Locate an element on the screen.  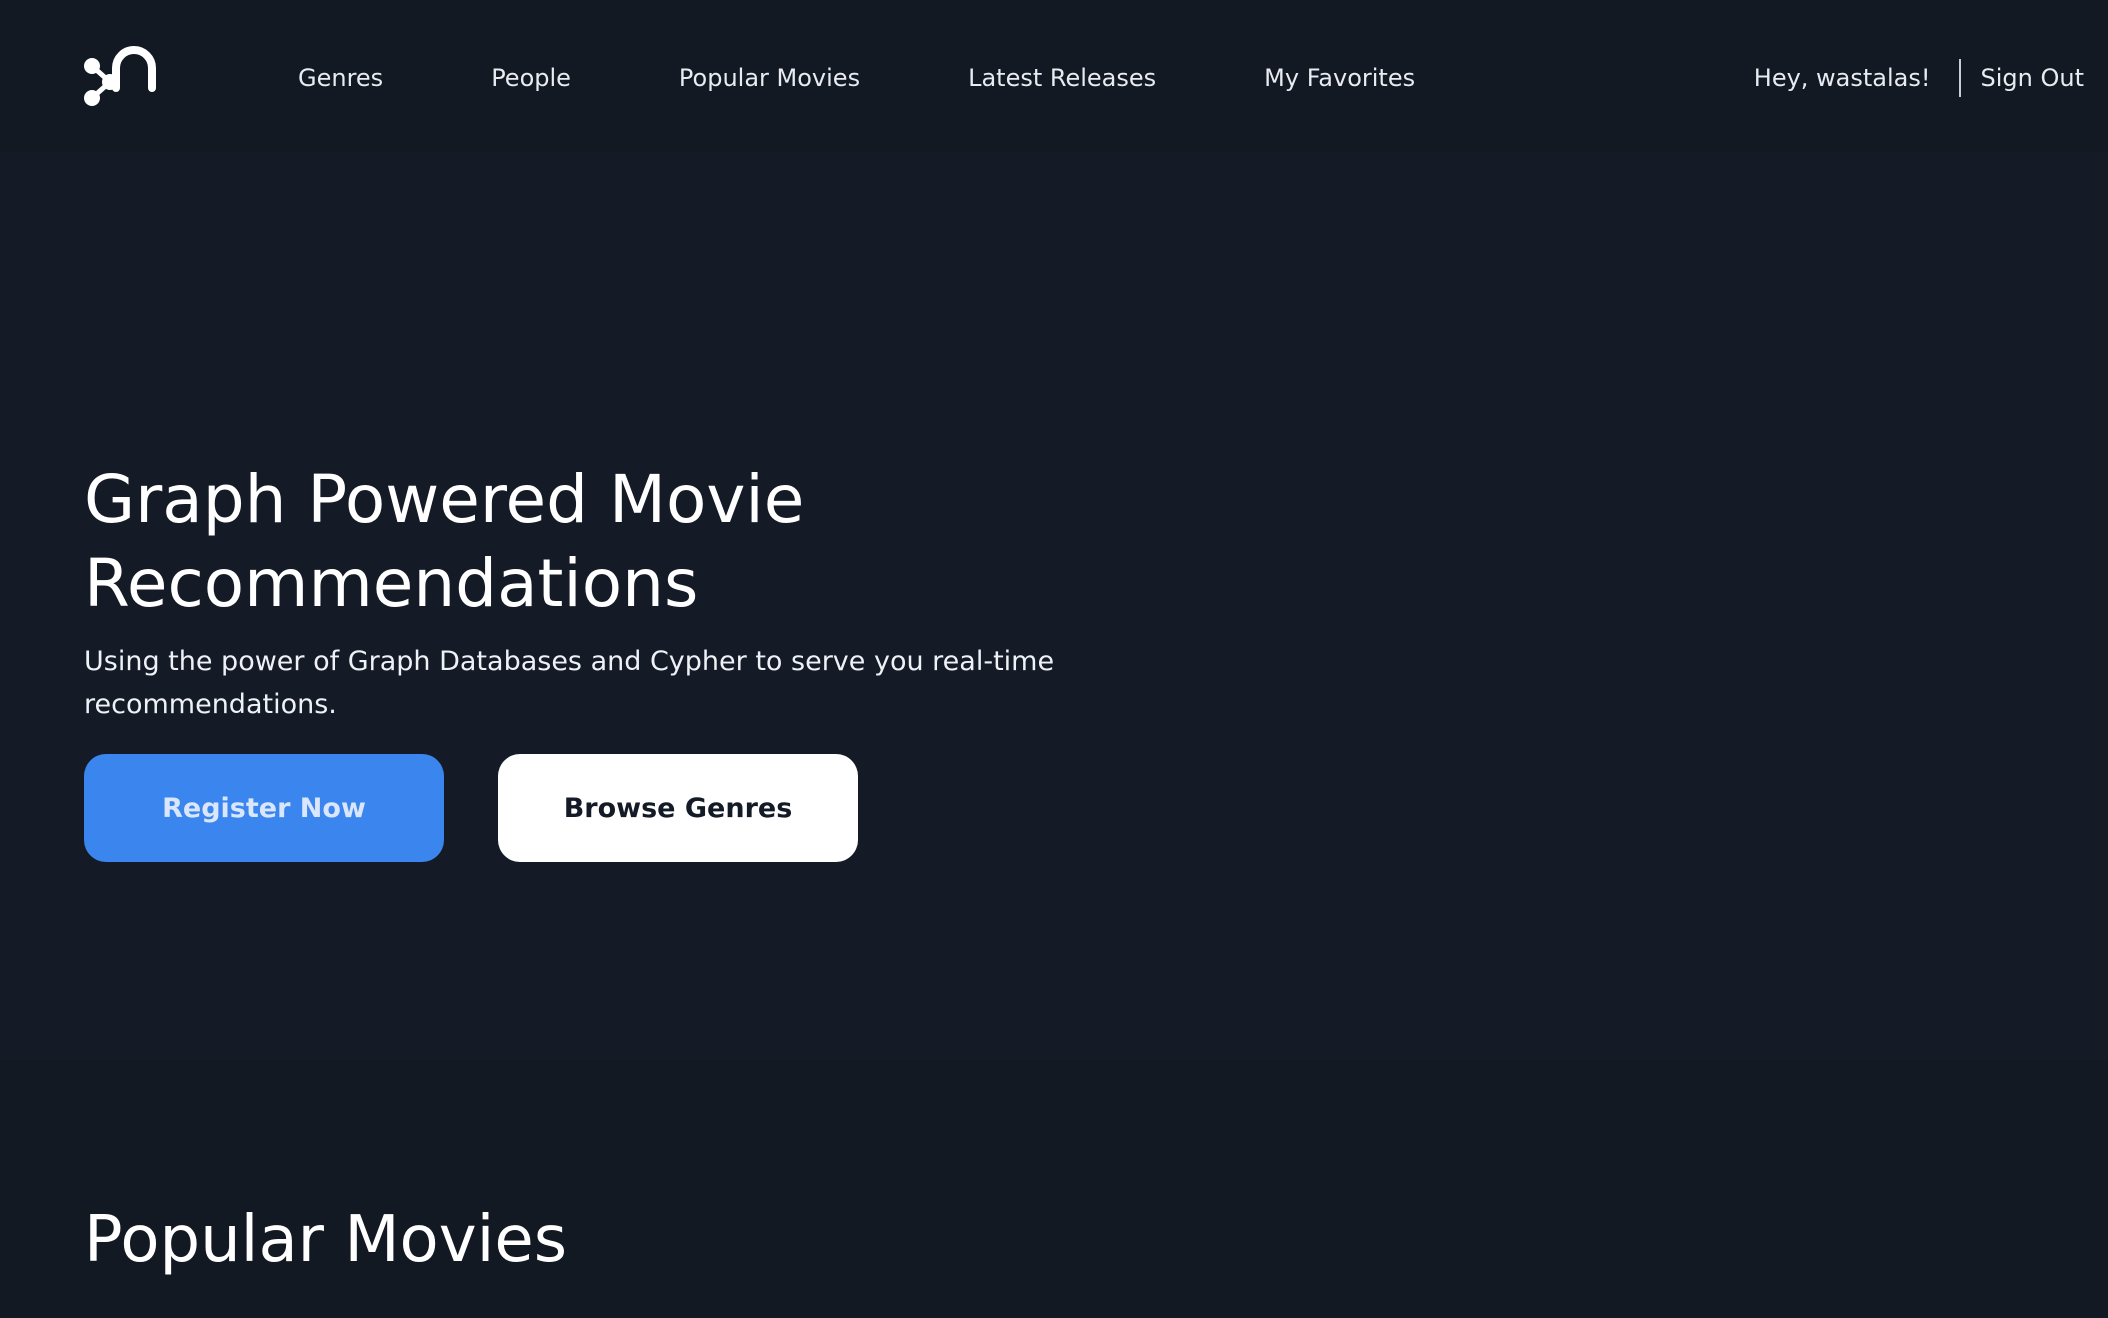
sign-out-link: Sign Out is located at coordinates (2033, 78).